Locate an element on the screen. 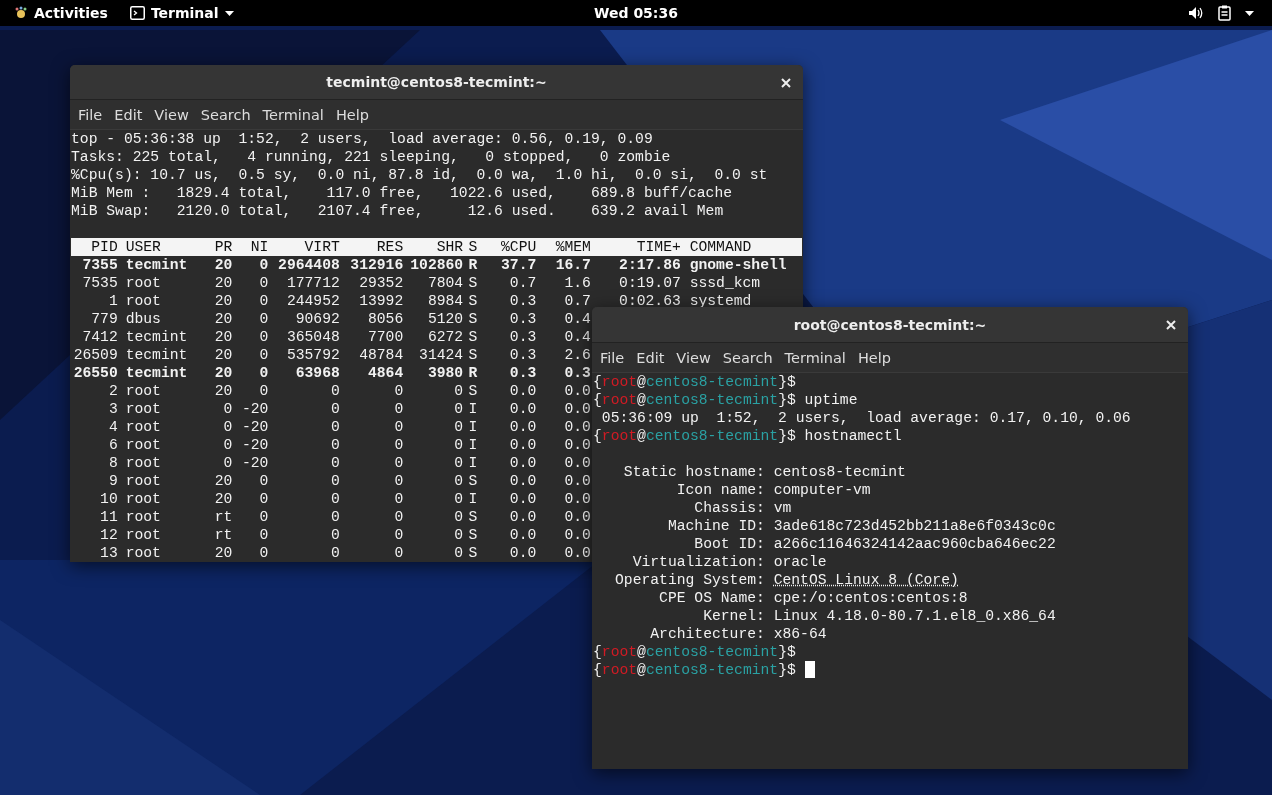  table-cell-text: 177712 is located at coordinates (312, 283).